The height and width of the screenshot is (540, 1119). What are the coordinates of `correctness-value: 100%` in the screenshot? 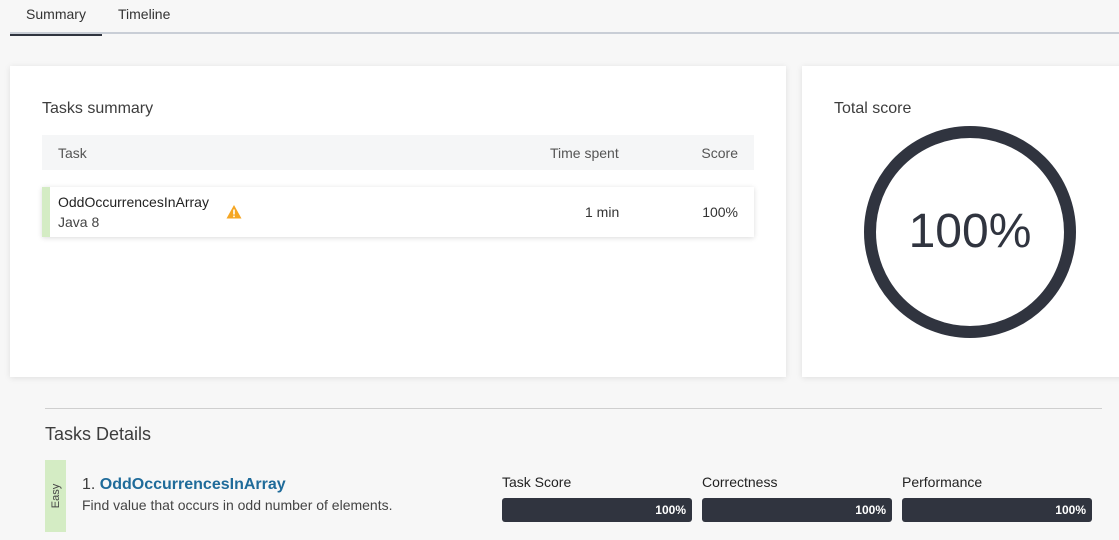 It's located at (870, 510).